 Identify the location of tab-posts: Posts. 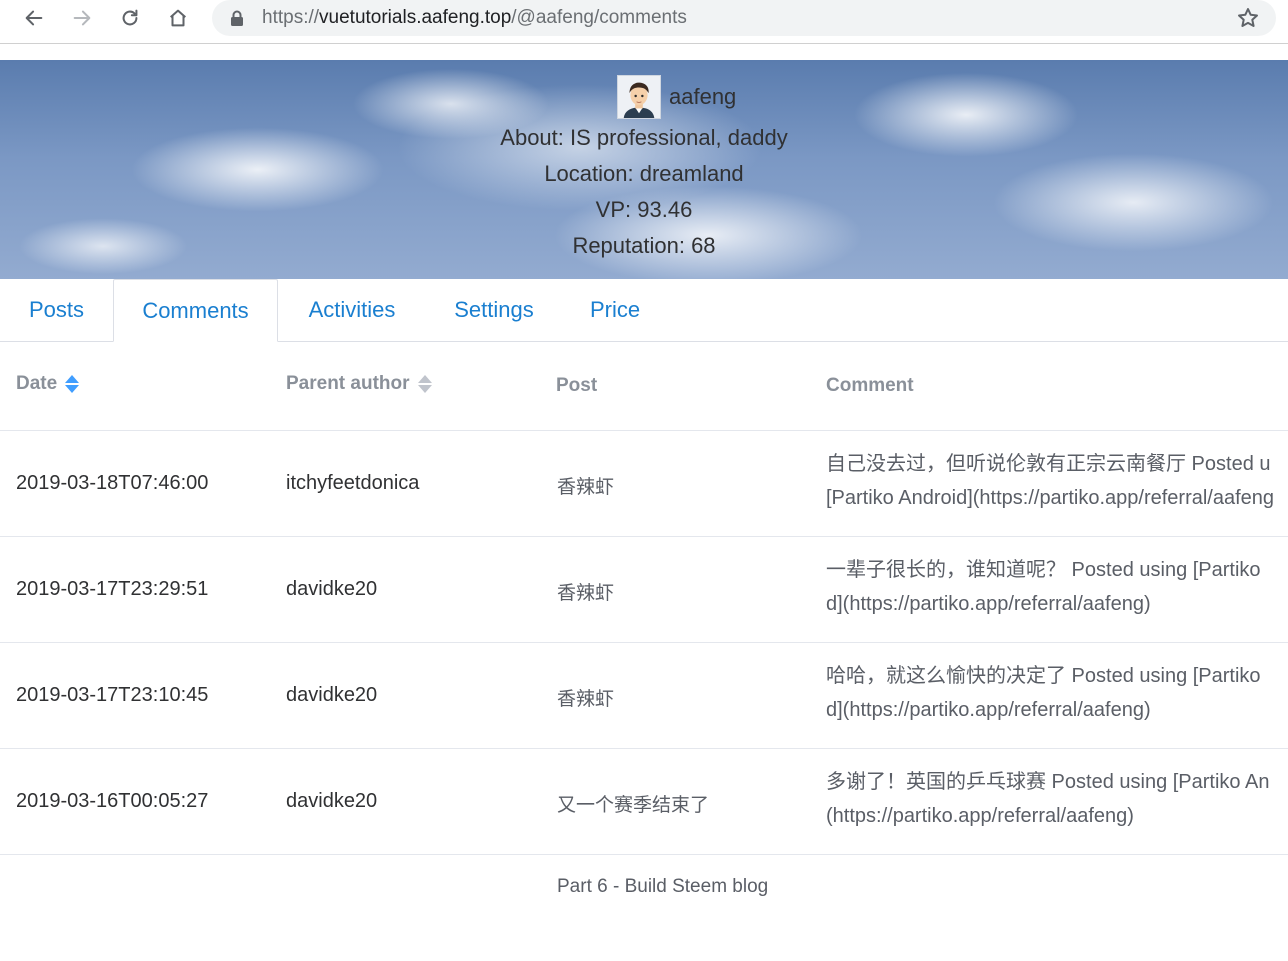
(56, 310).